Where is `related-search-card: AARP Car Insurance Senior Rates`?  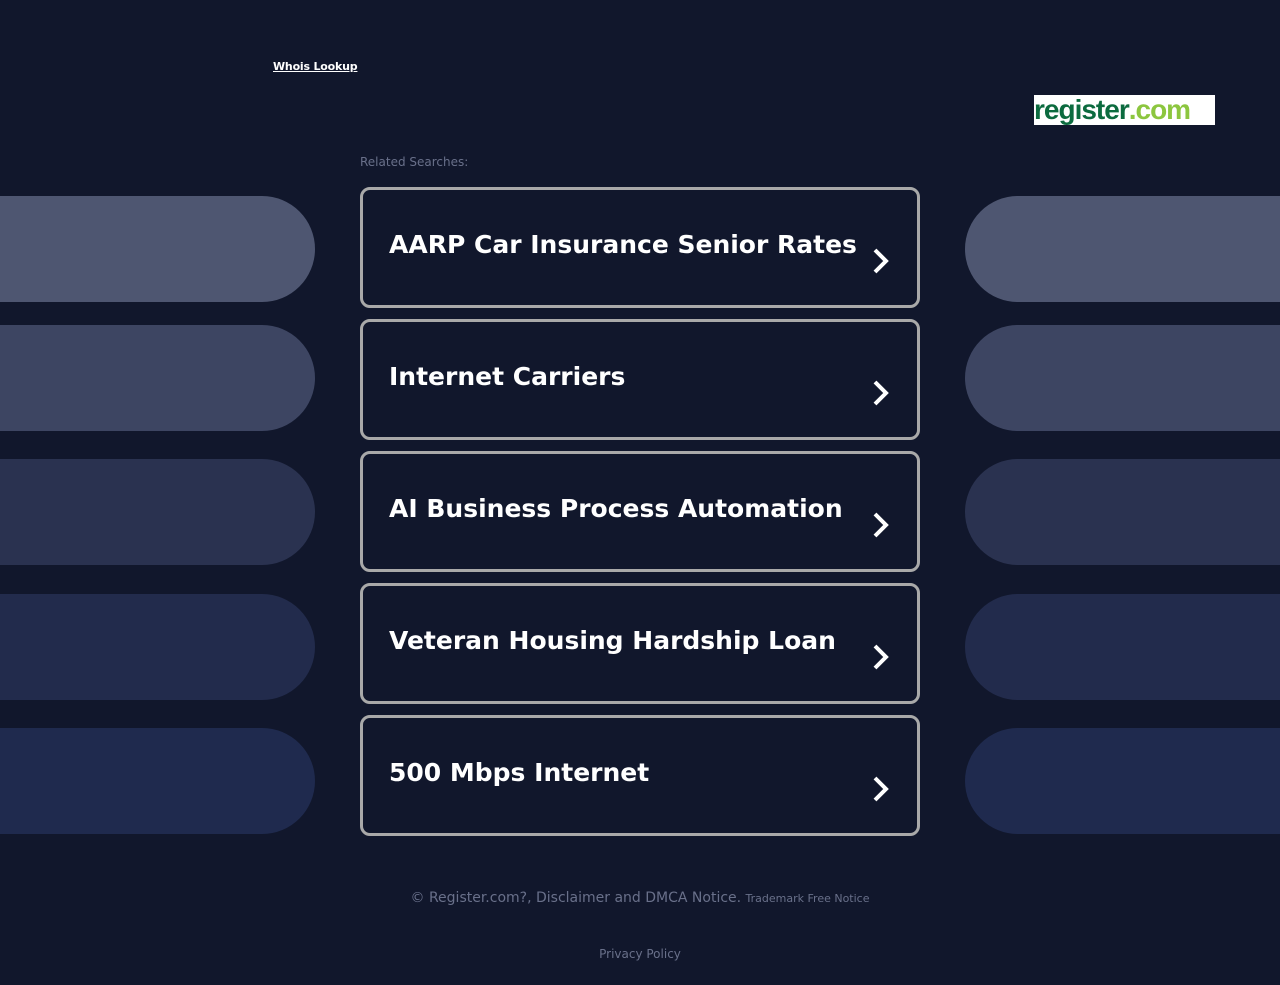
related-search-card: AARP Car Insurance Senior Rates is located at coordinates (640, 247).